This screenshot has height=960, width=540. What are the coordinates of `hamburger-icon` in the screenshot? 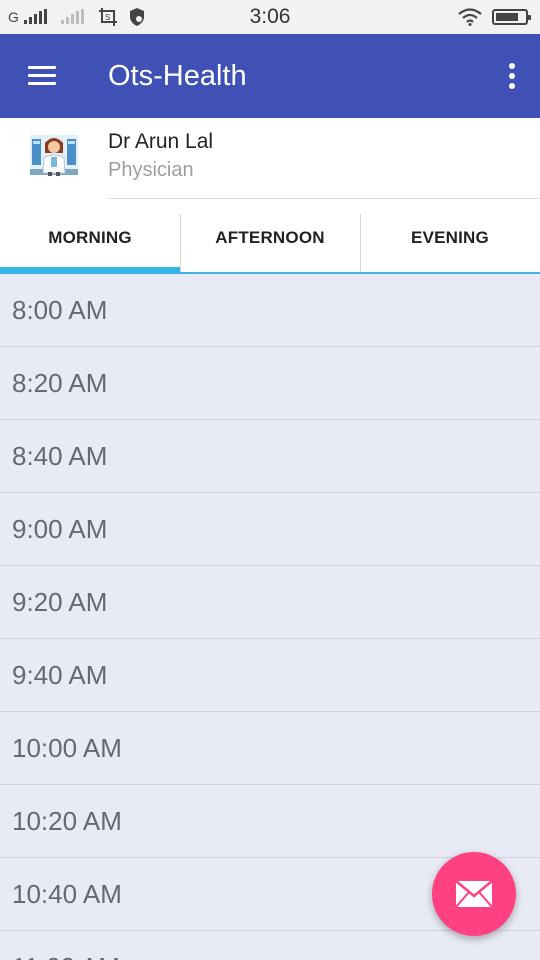 It's located at (42, 76).